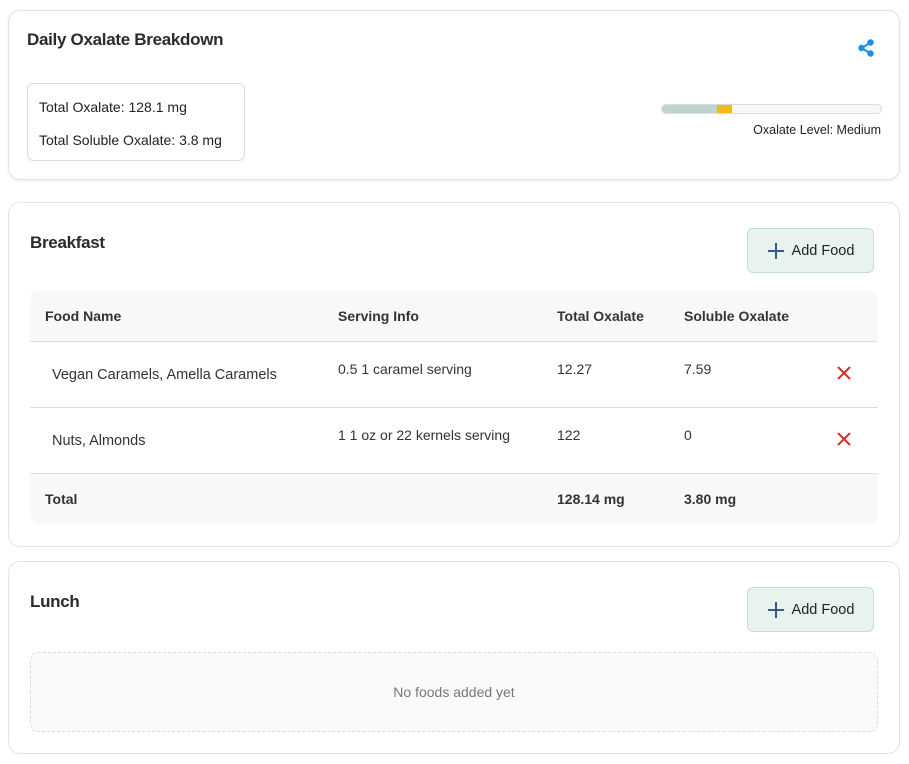  What do you see at coordinates (61, 499) in the screenshot?
I see `total-label: Total` at bounding box center [61, 499].